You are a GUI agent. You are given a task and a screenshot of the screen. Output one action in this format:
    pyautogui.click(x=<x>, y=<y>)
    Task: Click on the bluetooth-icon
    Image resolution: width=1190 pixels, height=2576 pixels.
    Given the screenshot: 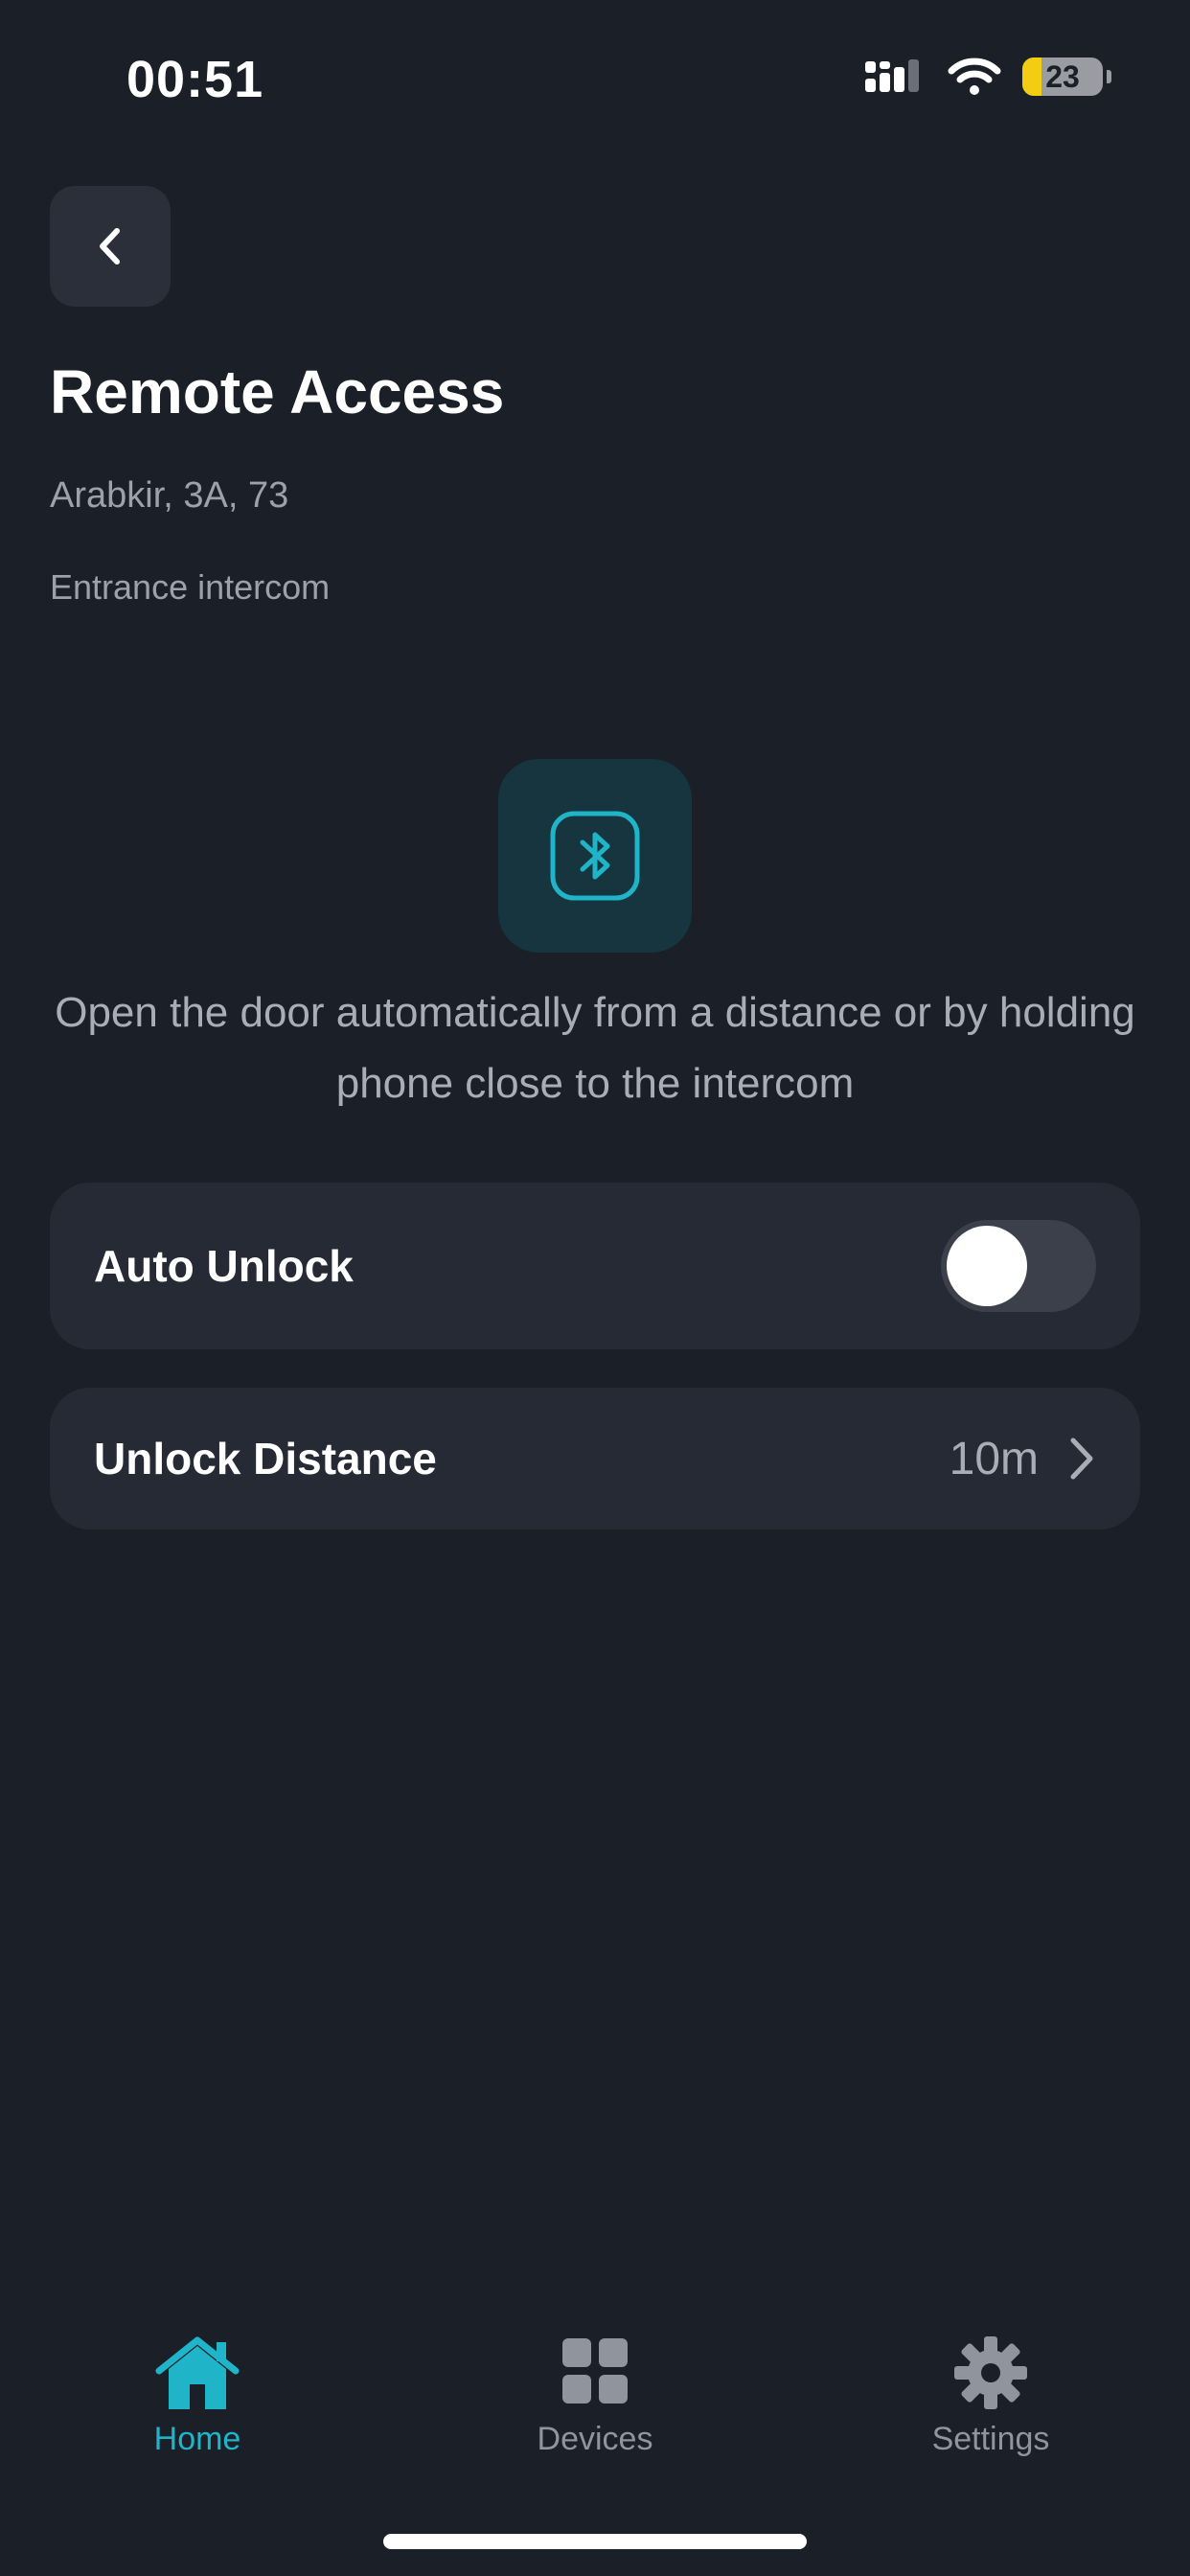 What is the action you would take?
    pyautogui.click(x=595, y=856)
    